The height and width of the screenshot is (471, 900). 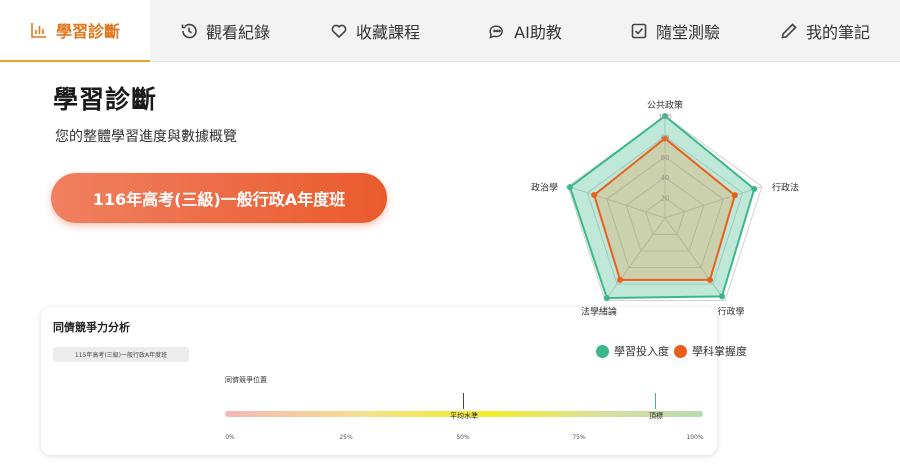 What do you see at coordinates (719, 351) in the screenshot?
I see `legend-label: 學科掌握度` at bounding box center [719, 351].